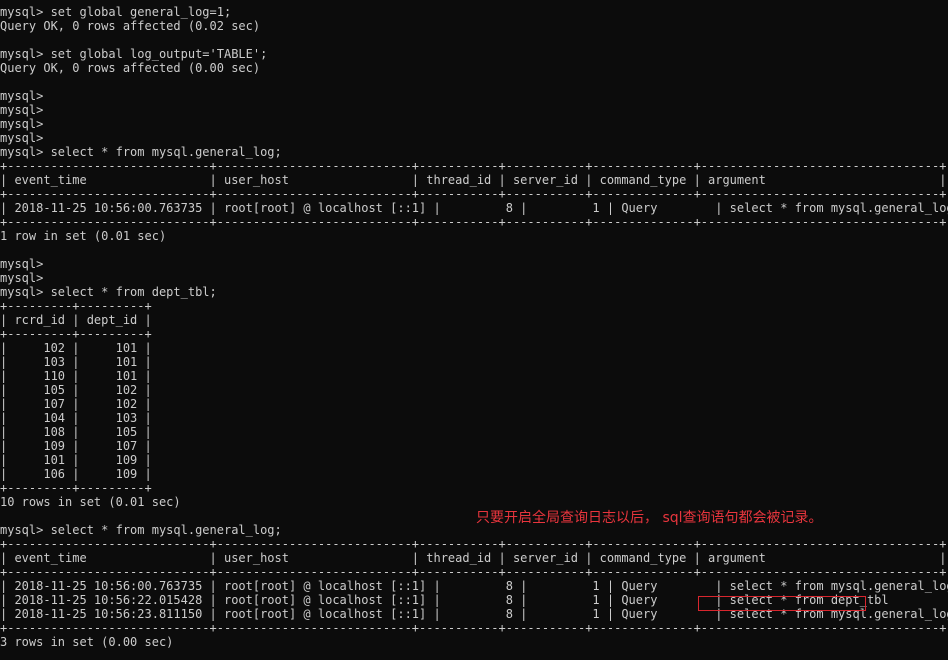 The image size is (948, 660). I want to click on console-line: mysql> select * from dept_tbl;, so click(108, 292).